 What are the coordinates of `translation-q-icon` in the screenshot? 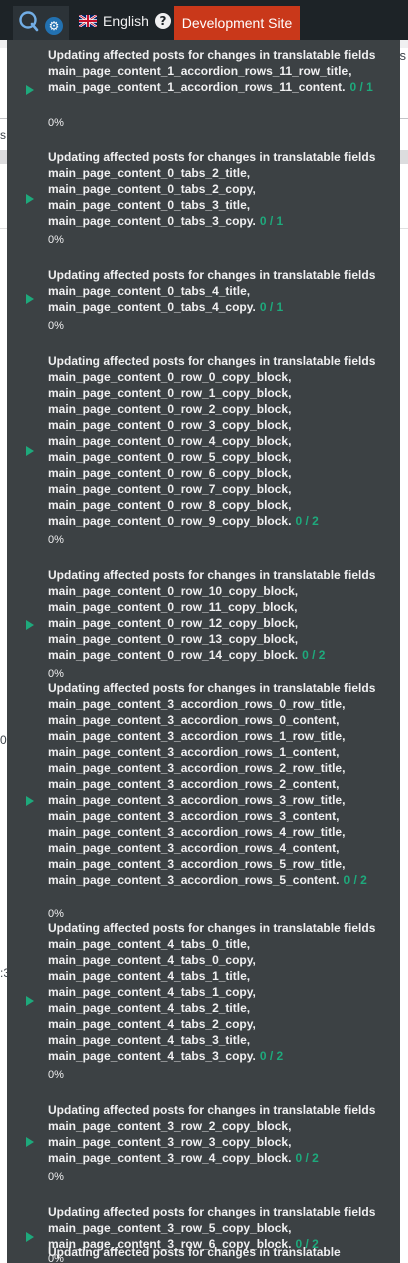 It's located at (29, 21).